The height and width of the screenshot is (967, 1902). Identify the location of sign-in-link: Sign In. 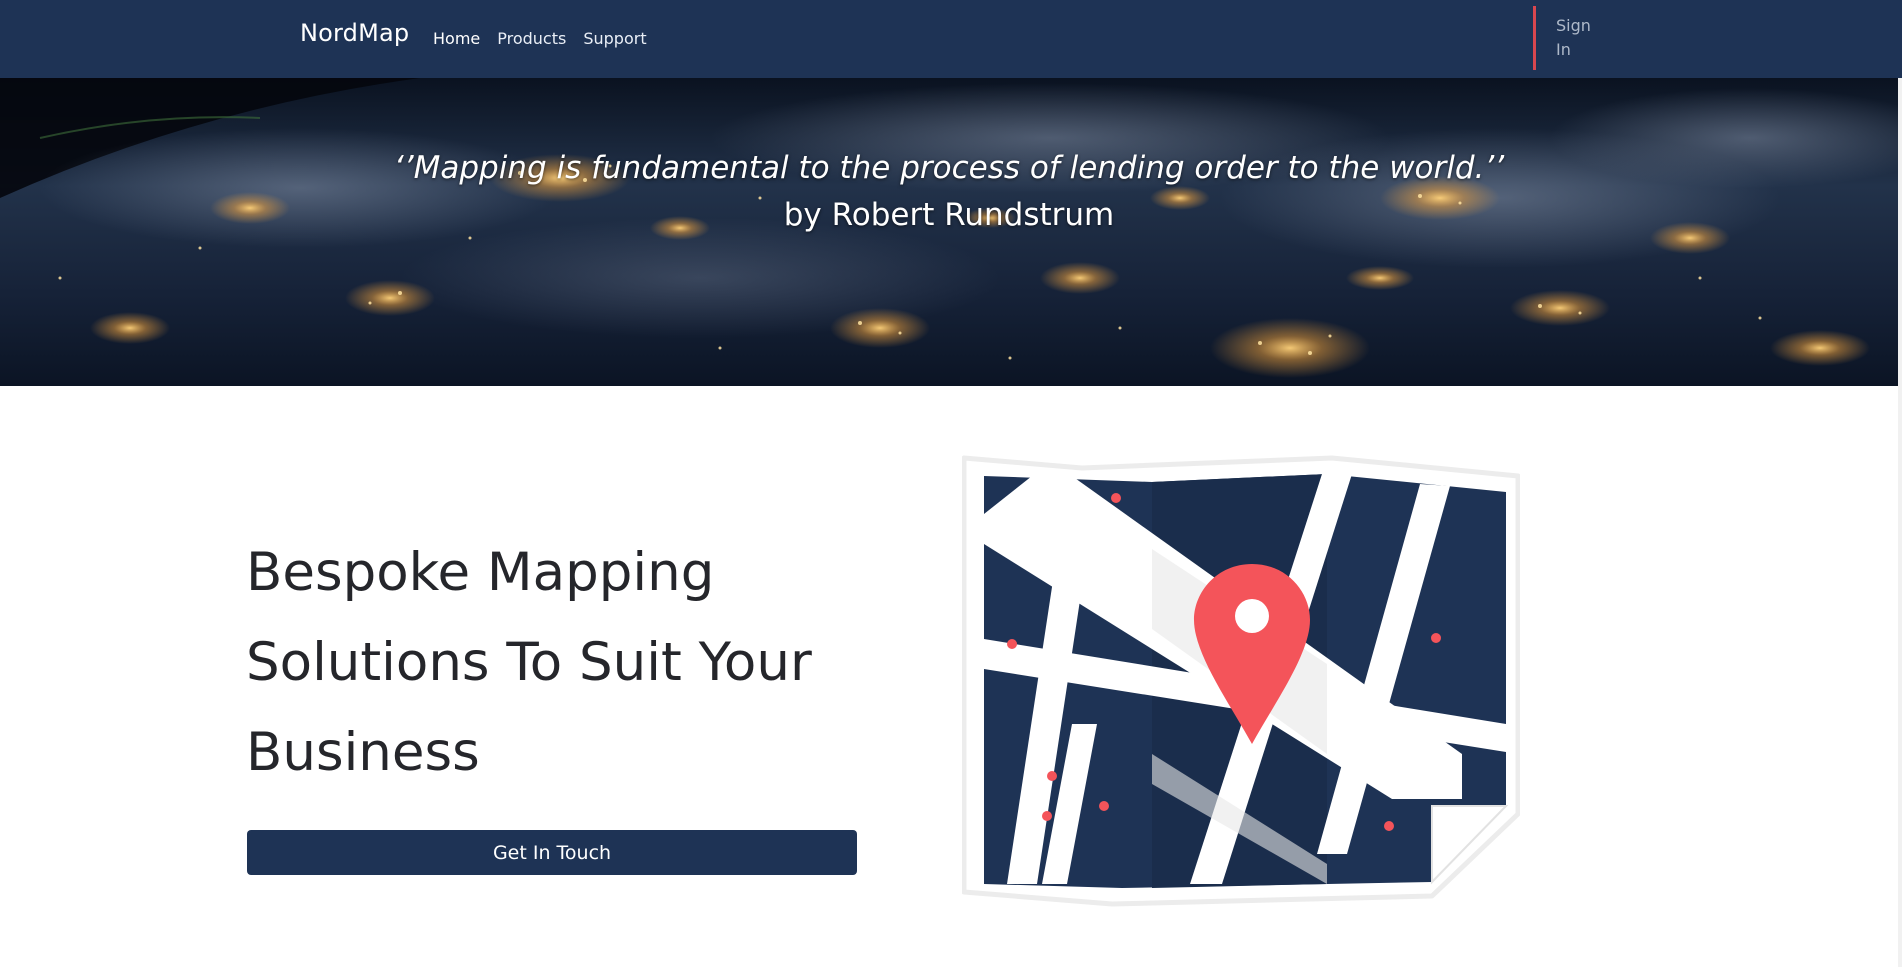
(1581, 38).